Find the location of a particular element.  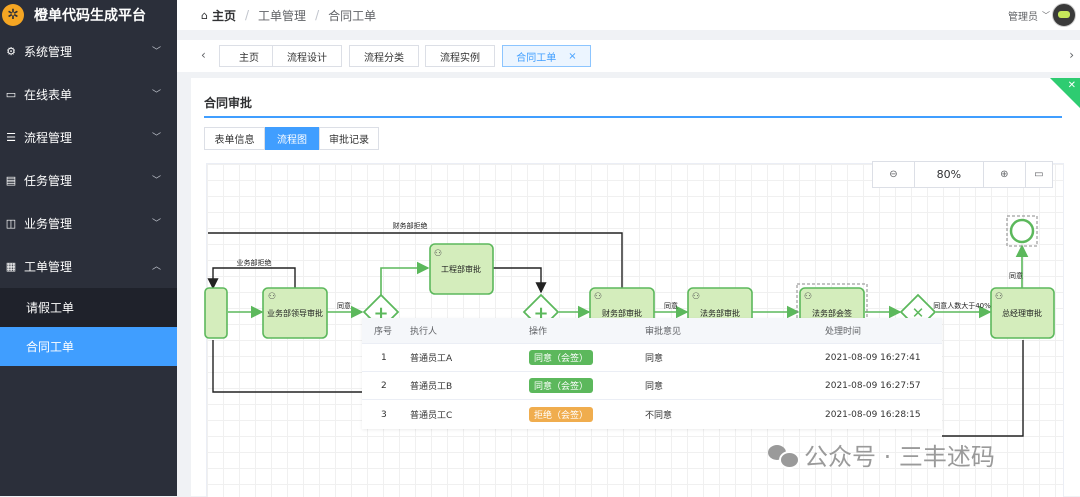

header: ⌂ 主页 / 工单管理 / 合同工单 管理员 ﹀ is located at coordinates (628, 15).